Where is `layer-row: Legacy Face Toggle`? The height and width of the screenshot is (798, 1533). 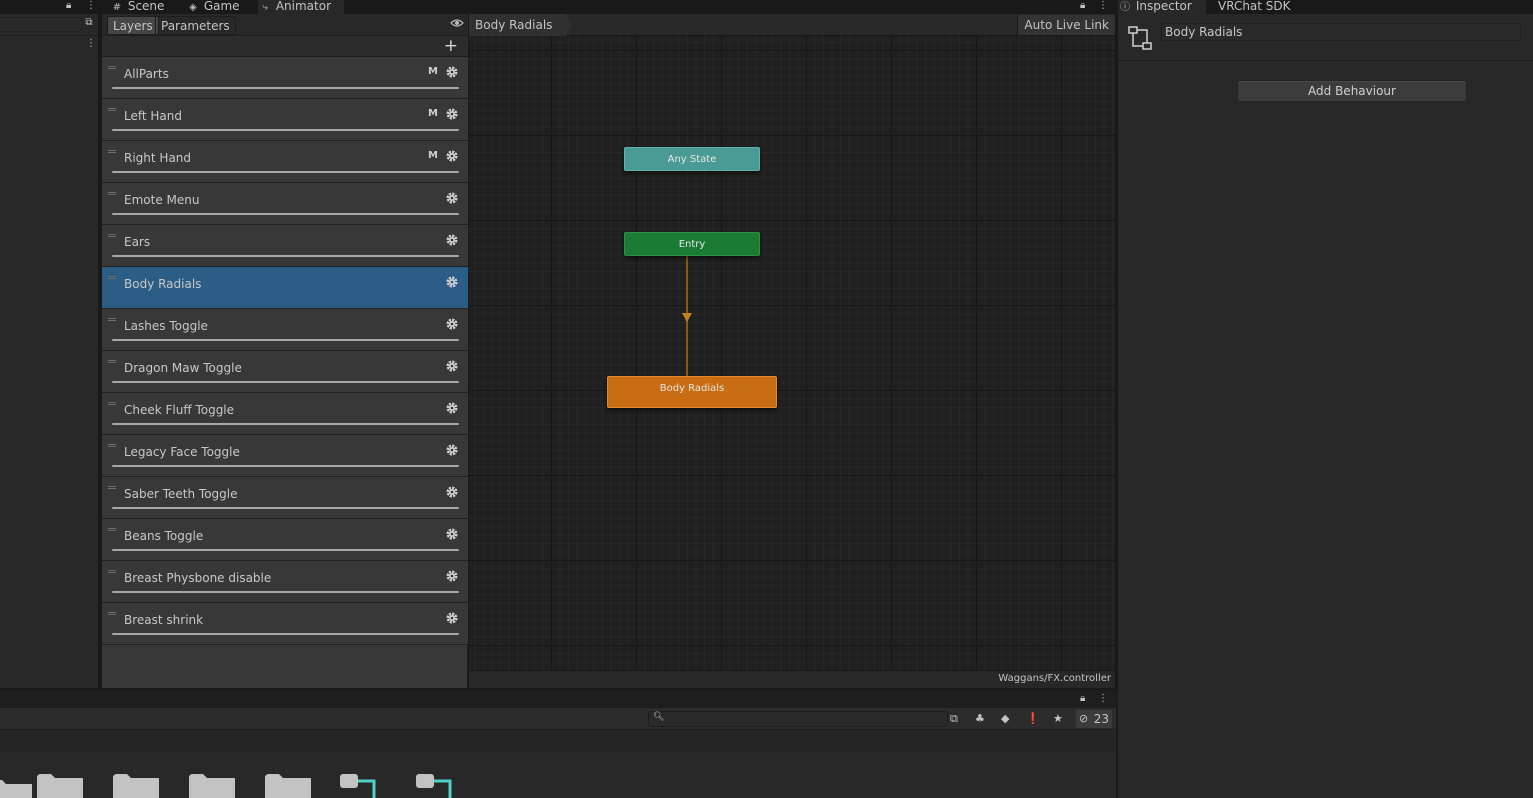
layer-row: Legacy Face Toggle is located at coordinates (285, 456).